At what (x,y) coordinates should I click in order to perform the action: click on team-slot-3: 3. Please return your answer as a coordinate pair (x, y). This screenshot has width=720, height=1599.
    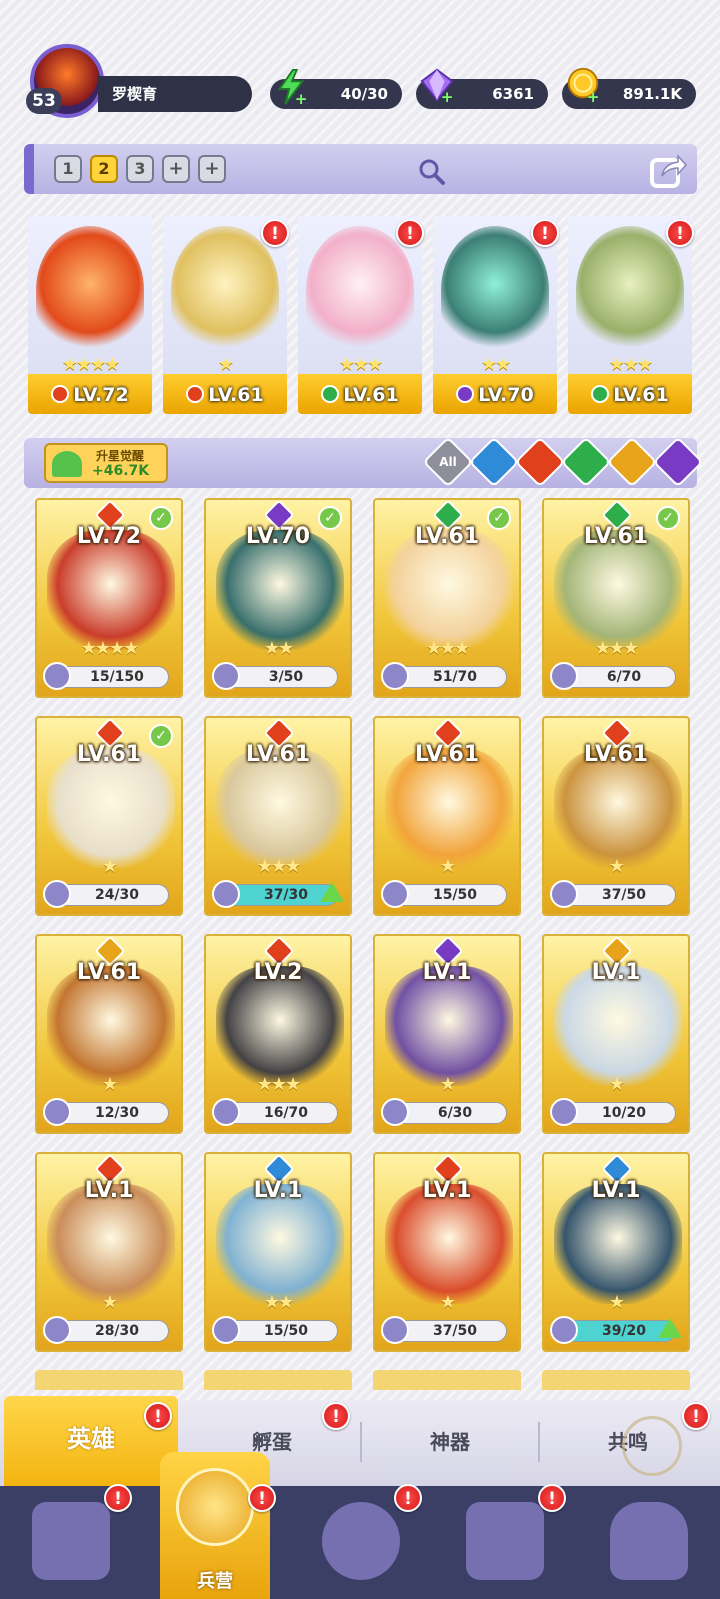
    Looking at the image, I should click on (140, 169).